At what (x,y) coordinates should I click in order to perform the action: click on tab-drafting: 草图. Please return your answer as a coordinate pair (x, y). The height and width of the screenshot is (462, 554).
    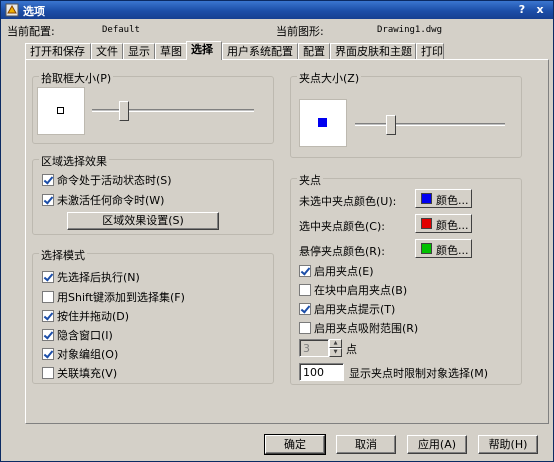
    Looking at the image, I should click on (171, 51).